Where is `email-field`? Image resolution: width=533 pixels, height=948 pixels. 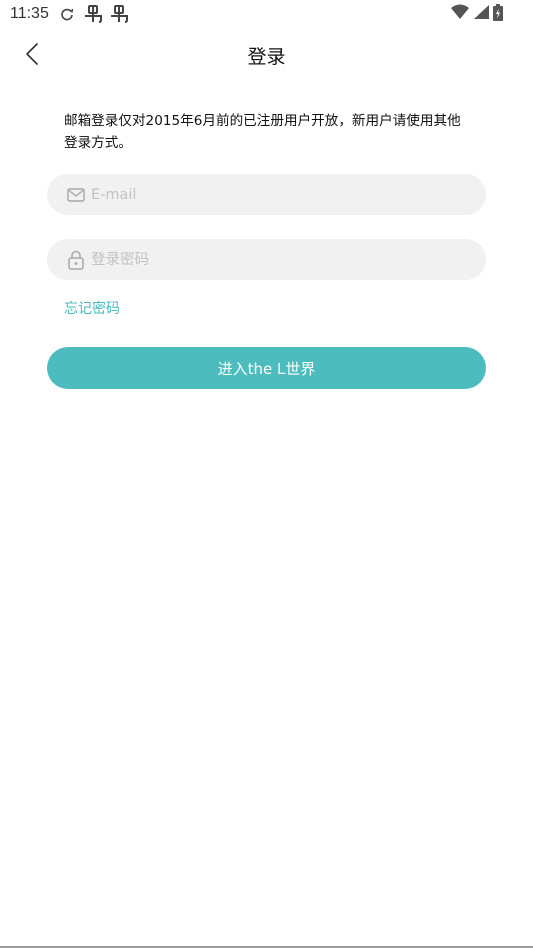
email-field is located at coordinates (266, 194).